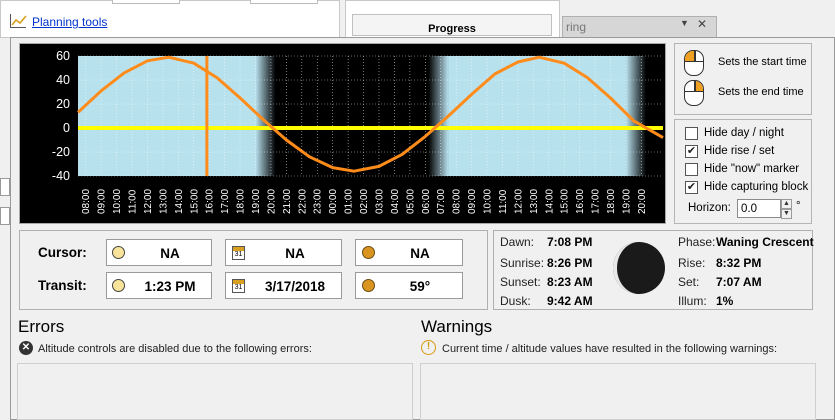 The image size is (835, 420). Describe the element at coordinates (170, 286) in the screenshot. I see `transit-time-value: 1:23 PM` at that location.